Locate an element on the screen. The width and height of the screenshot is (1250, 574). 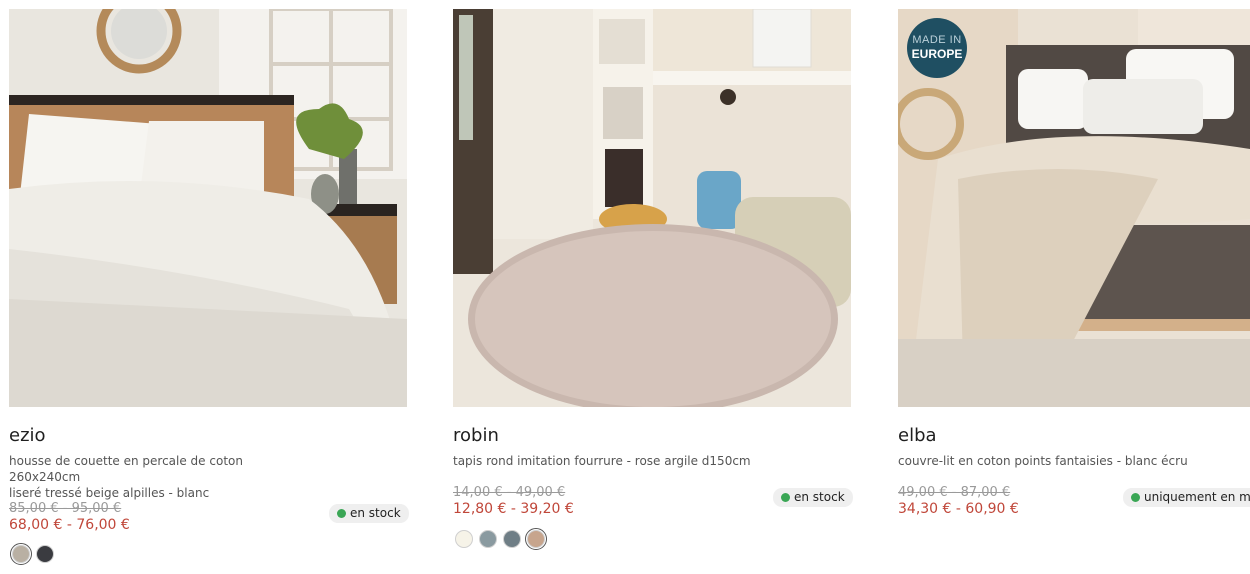
swatch-ivory is located at coordinates (464, 539).